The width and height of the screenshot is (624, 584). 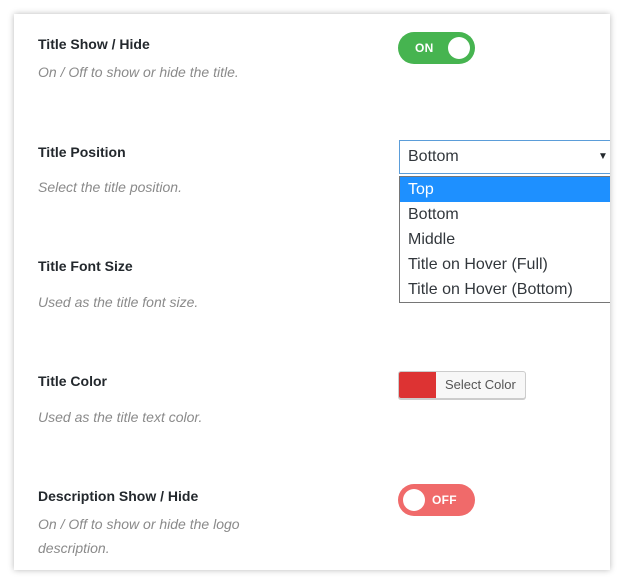 What do you see at coordinates (138, 72) in the screenshot?
I see `title-show-description: On / Off to show or hide the title.` at bounding box center [138, 72].